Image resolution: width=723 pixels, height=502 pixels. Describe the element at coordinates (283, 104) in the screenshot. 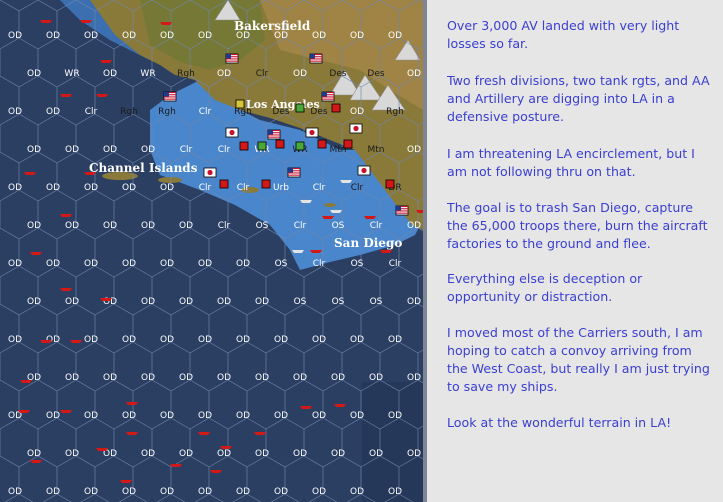

I see `city-los-angeles: Los Angeles` at that location.